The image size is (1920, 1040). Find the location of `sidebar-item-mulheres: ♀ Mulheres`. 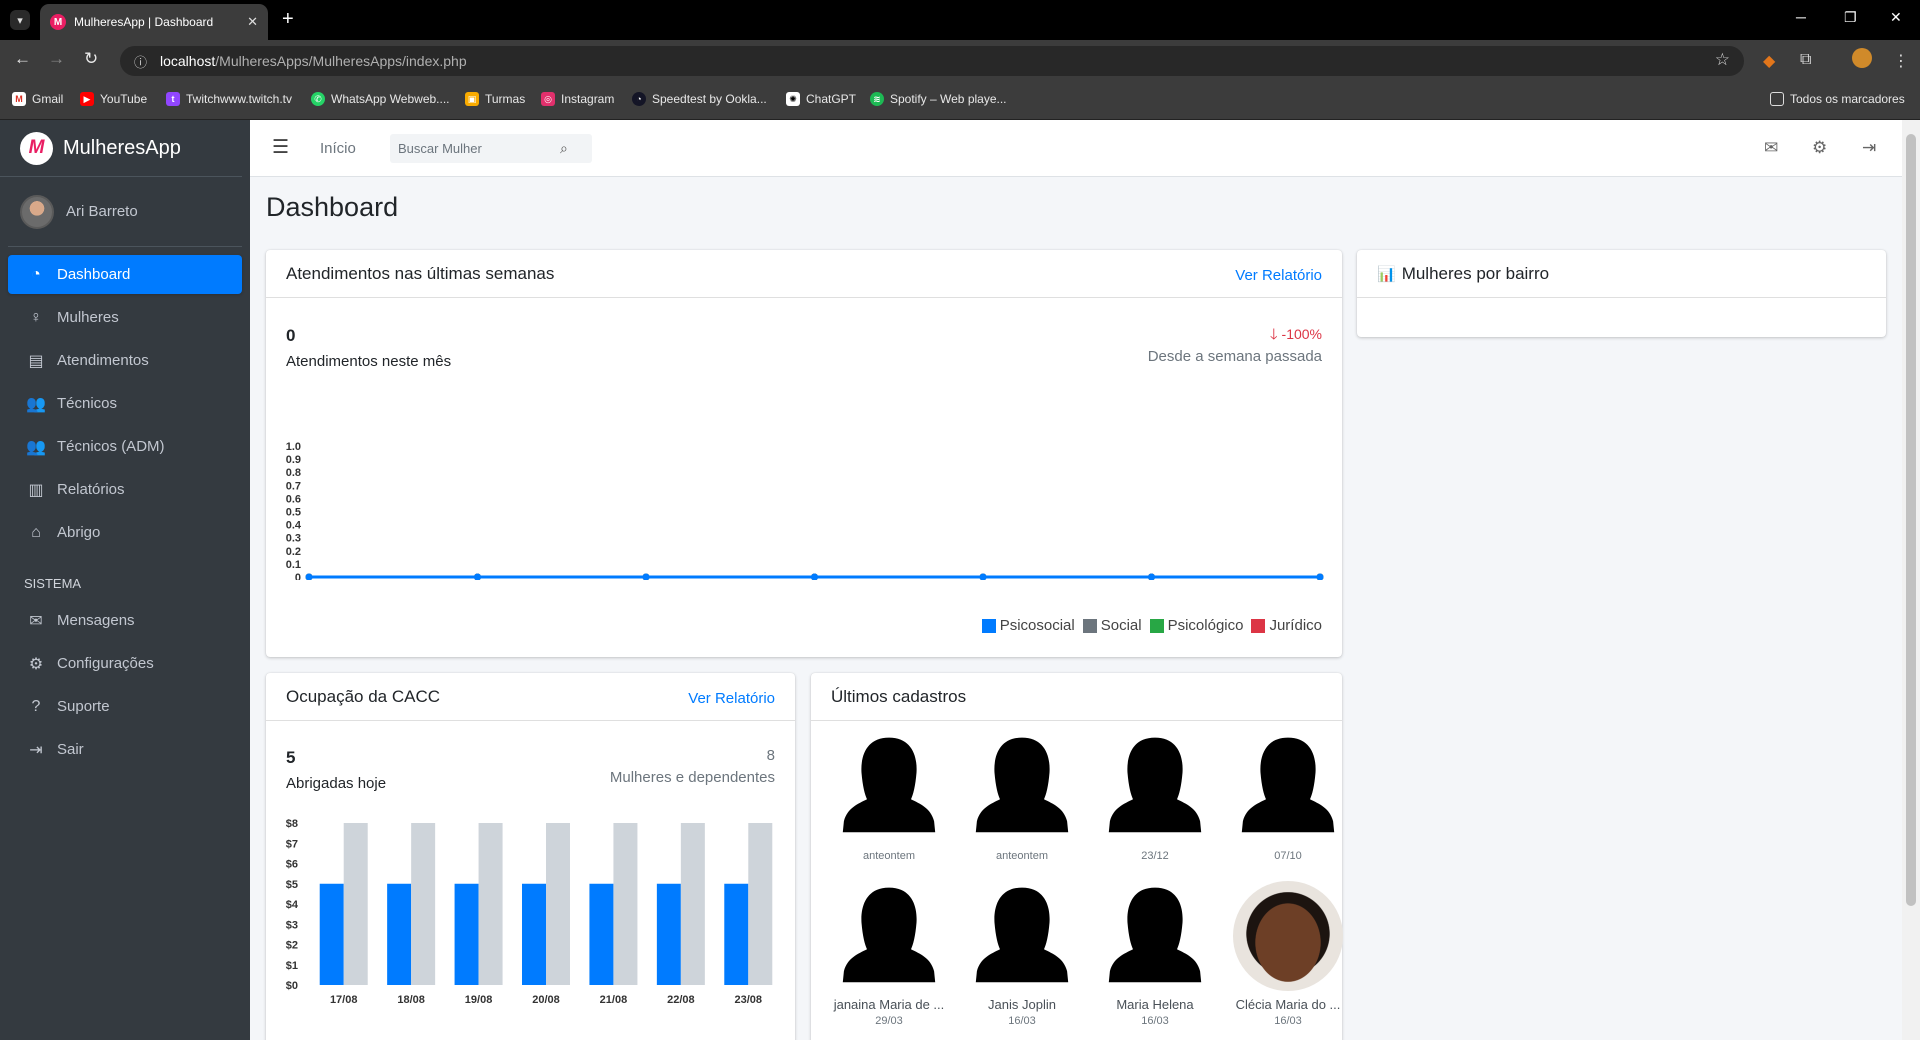

sidebar-item-mulheres: ♀ Mulheres is located at coordinates (125, 317).